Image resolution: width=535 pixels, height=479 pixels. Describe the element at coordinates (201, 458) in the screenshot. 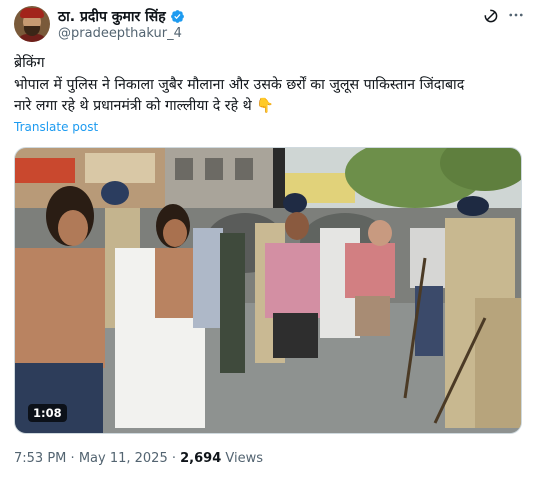

I see `views-count: 2,694` at that location.